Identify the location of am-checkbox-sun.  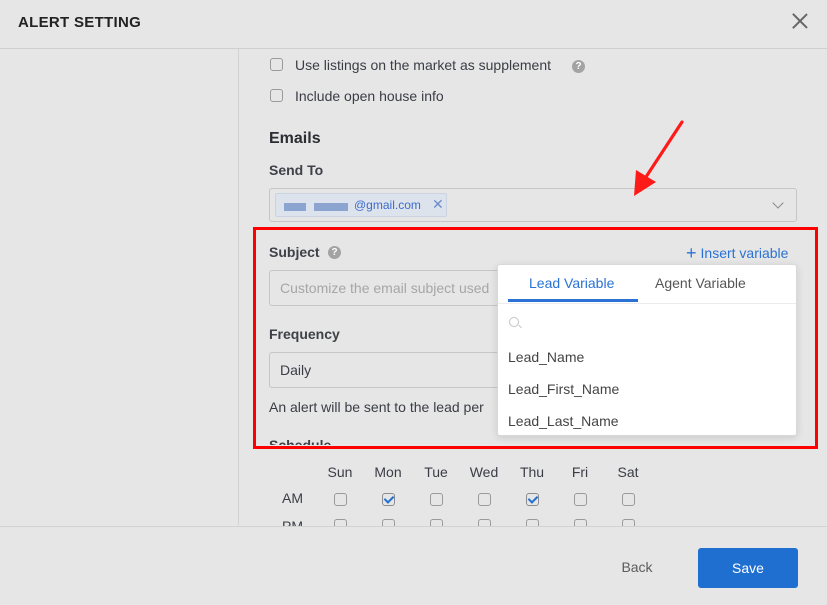
(340, 499).